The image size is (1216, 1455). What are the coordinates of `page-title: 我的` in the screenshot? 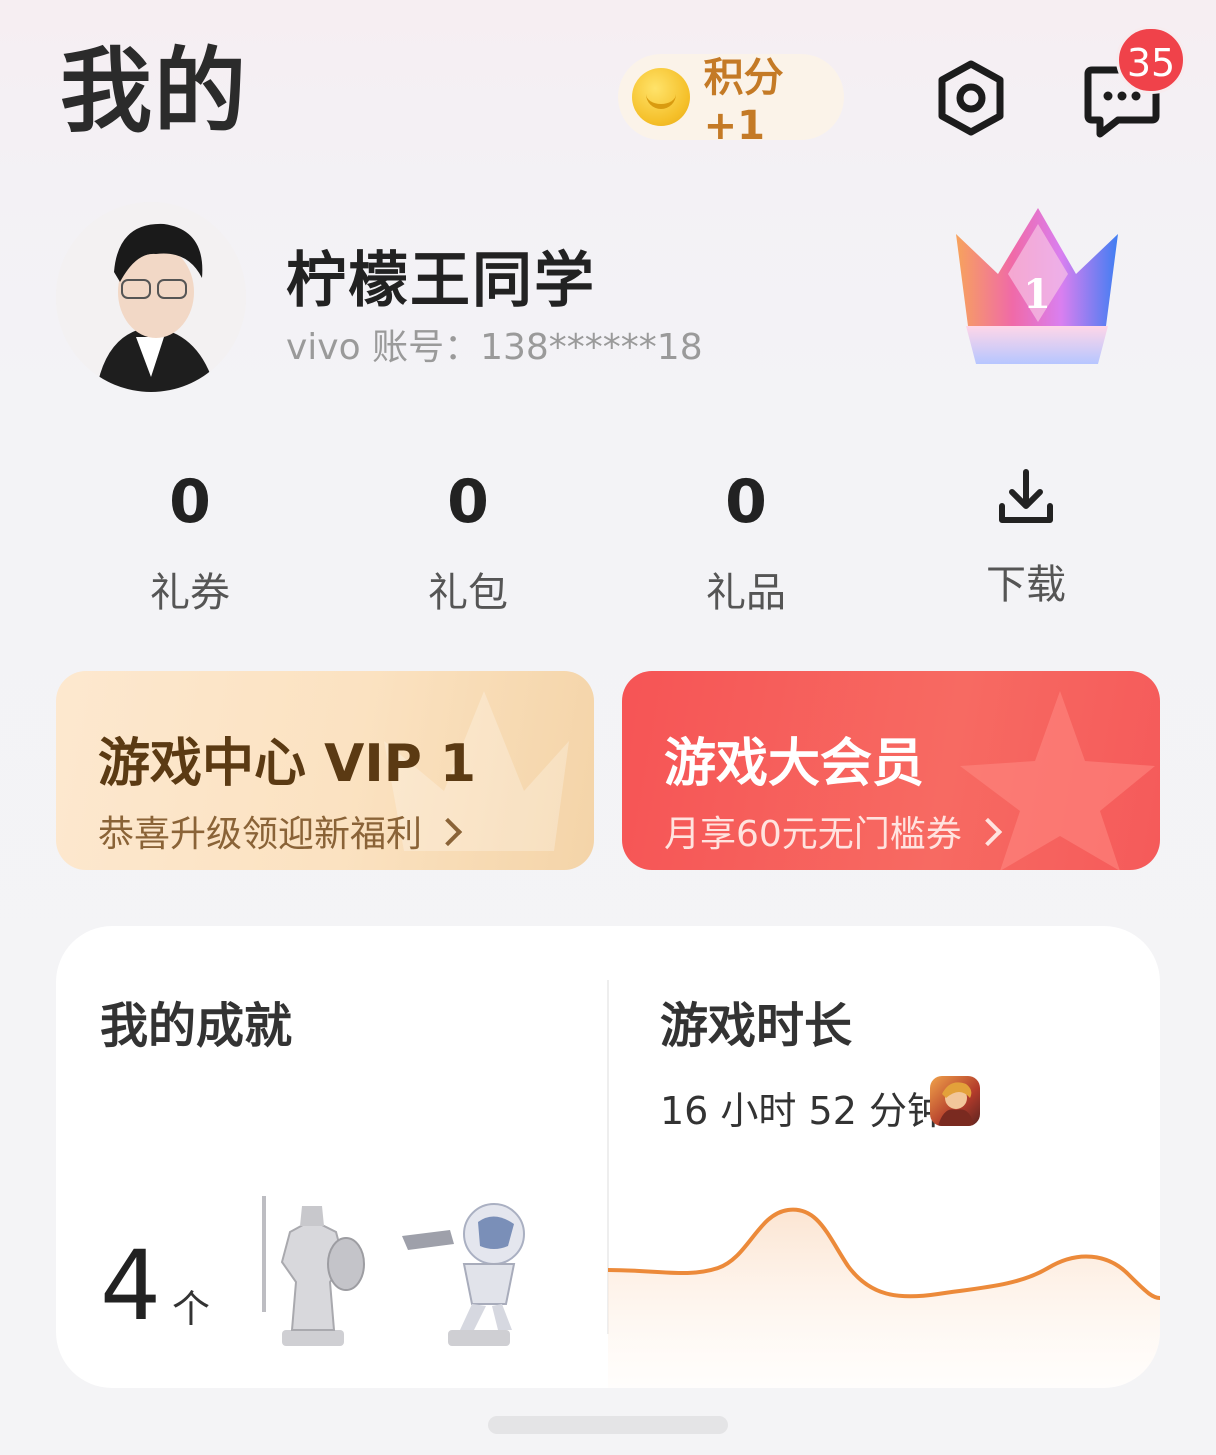 It's located at (154, 91).